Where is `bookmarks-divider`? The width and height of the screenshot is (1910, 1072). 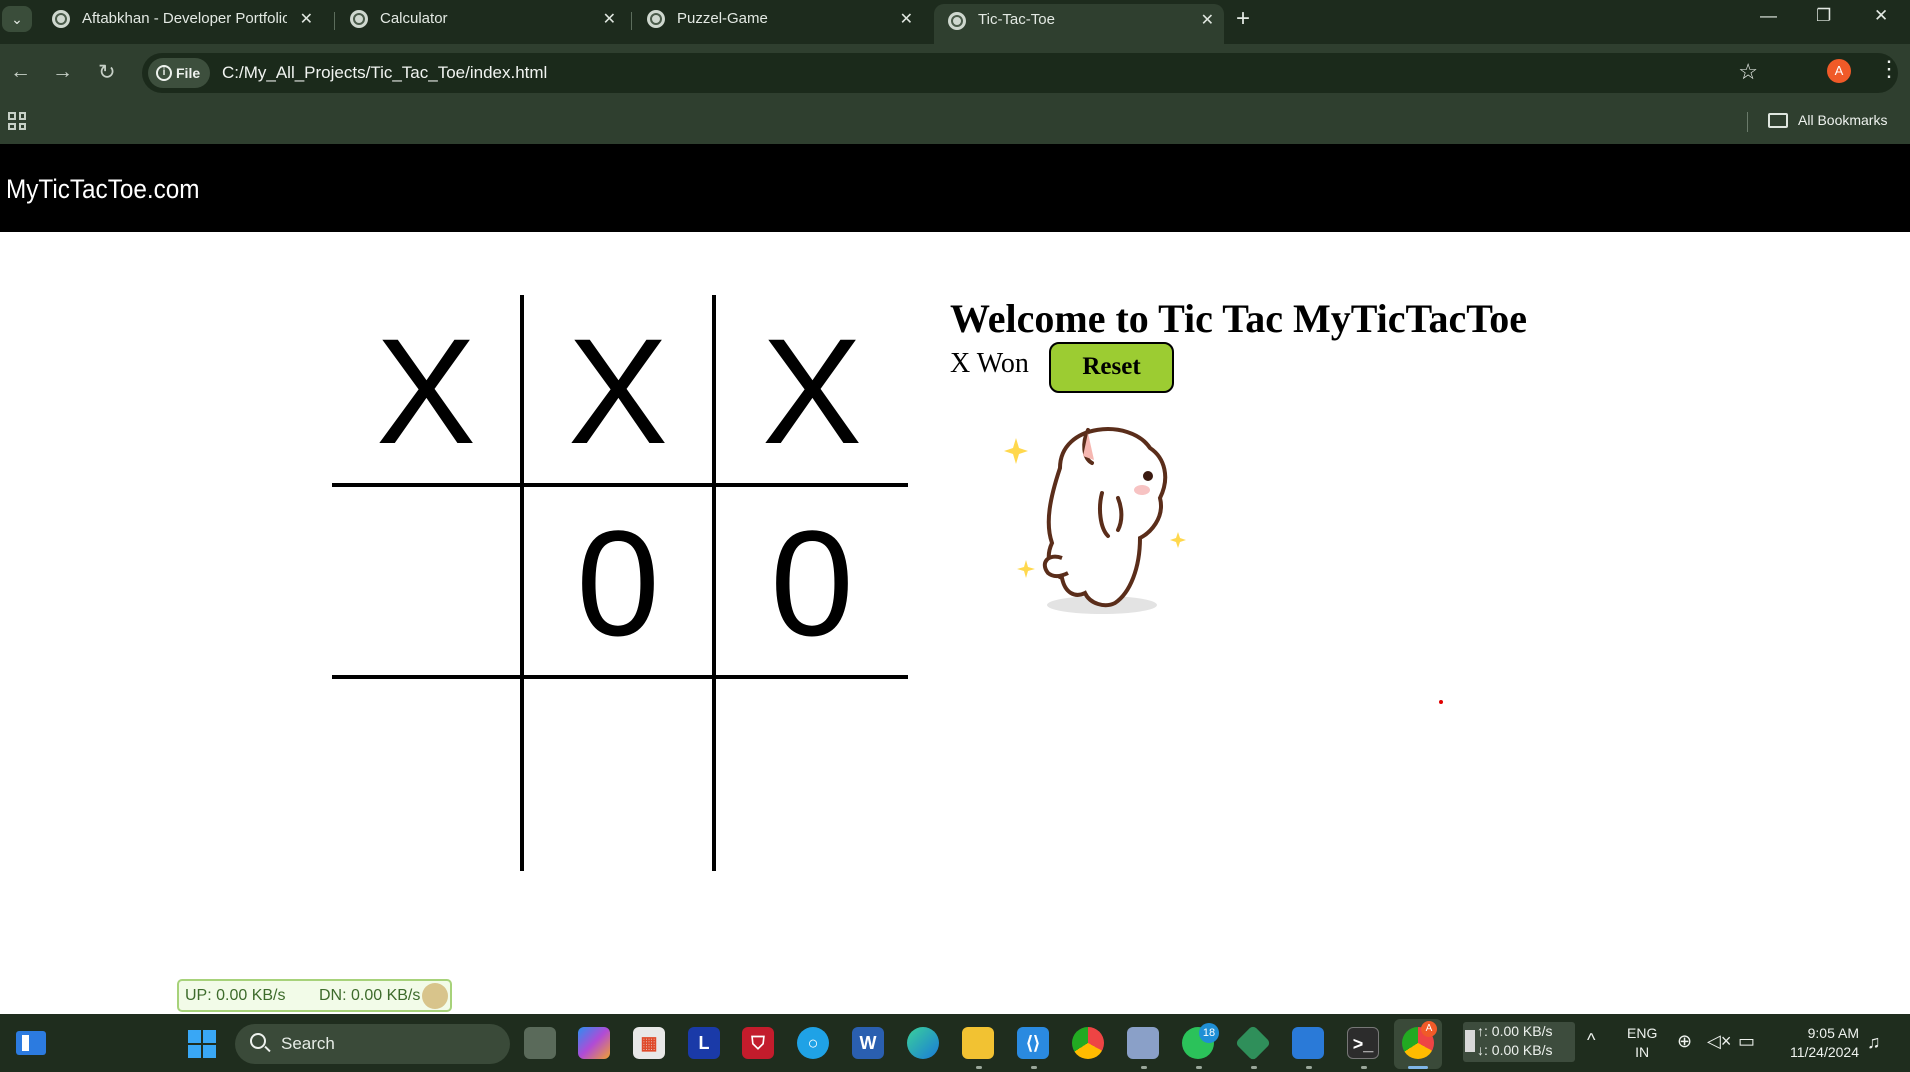
bookmarks-divider is located at coordinates (1747, 122).